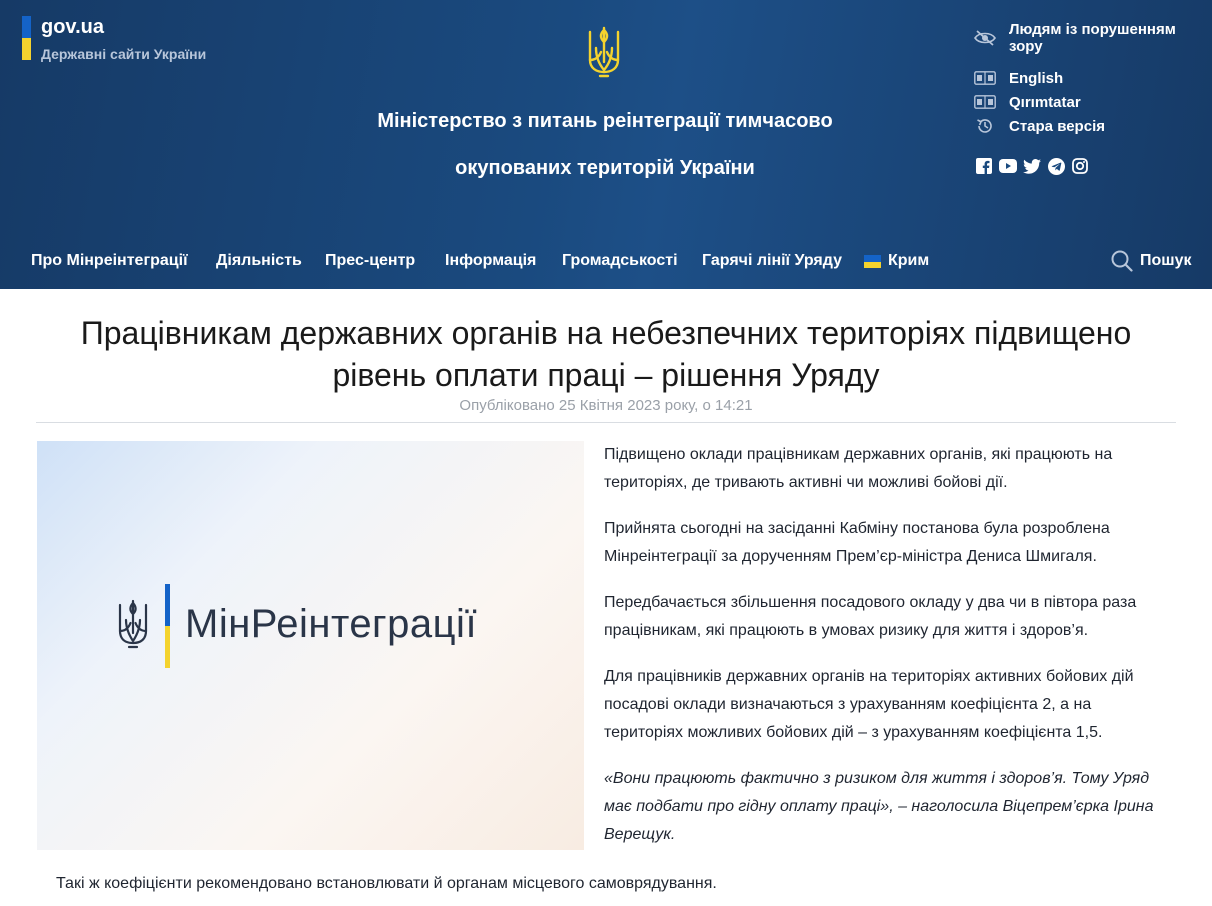 The height and width of the screenshot is (906, 1212). I want to click on language-crimean-tatar-link: Qırımtatar, so click(1092, 102).